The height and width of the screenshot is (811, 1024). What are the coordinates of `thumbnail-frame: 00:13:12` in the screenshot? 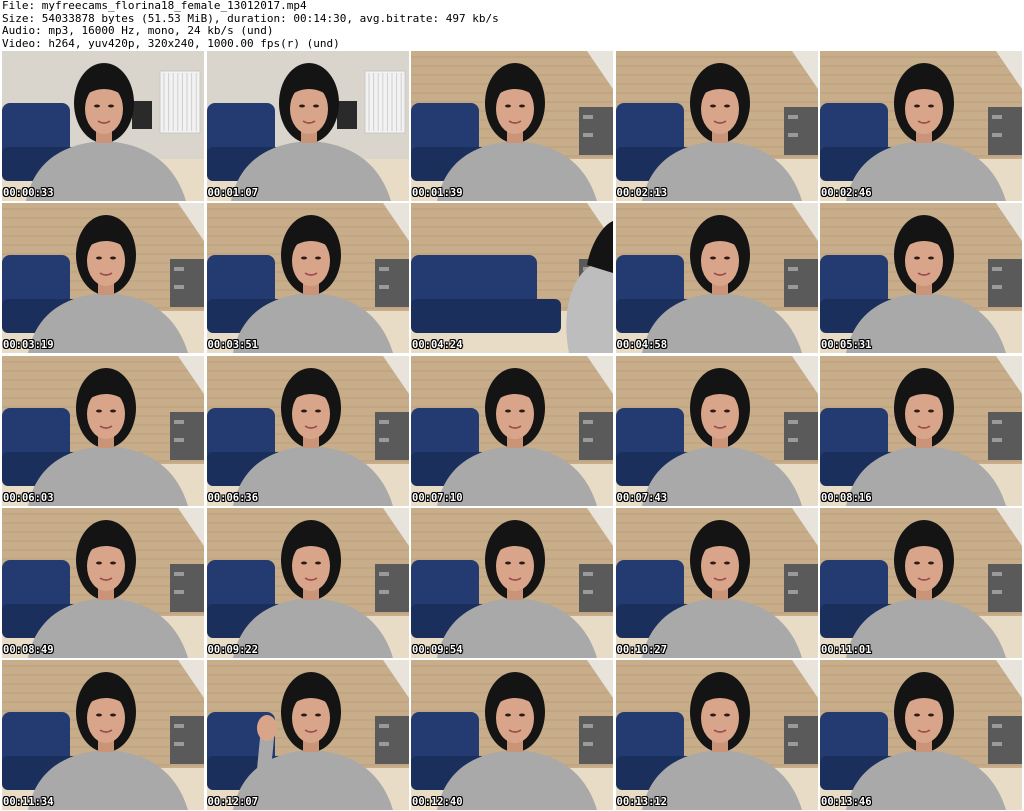 It's located at (716, 735).